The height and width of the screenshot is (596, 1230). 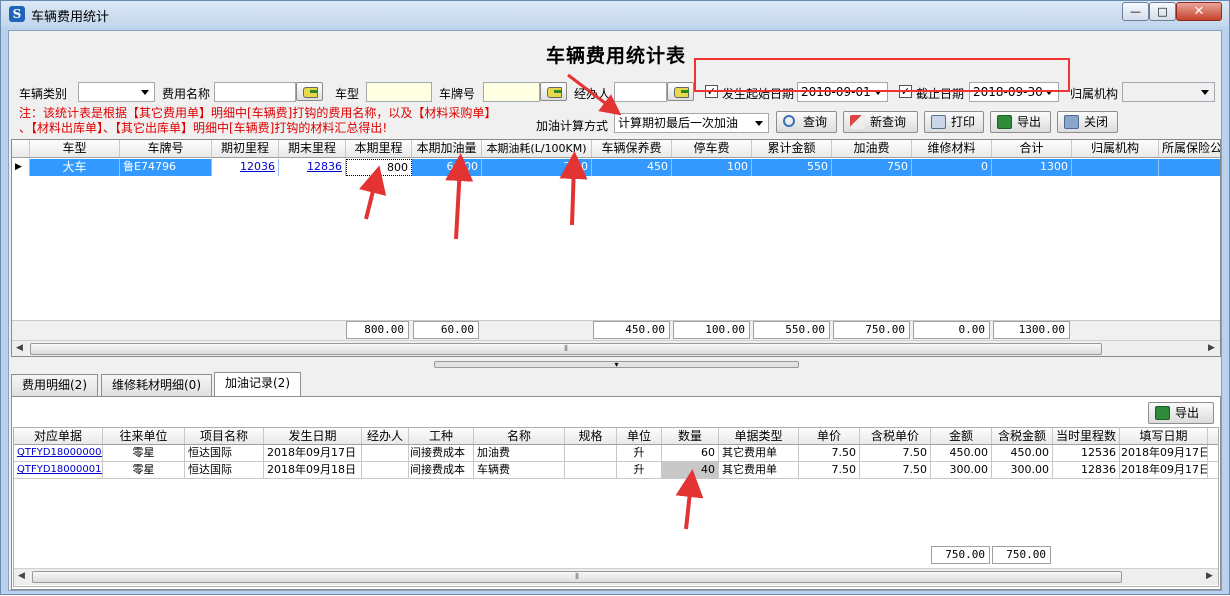 I want to click on fee-name-picker-button, so click(x=309, y=91).